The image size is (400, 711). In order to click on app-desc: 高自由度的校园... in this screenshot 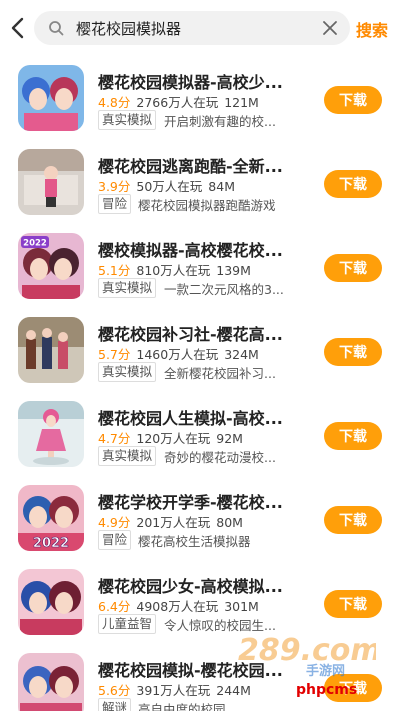, I will do `click(188, 706)`.